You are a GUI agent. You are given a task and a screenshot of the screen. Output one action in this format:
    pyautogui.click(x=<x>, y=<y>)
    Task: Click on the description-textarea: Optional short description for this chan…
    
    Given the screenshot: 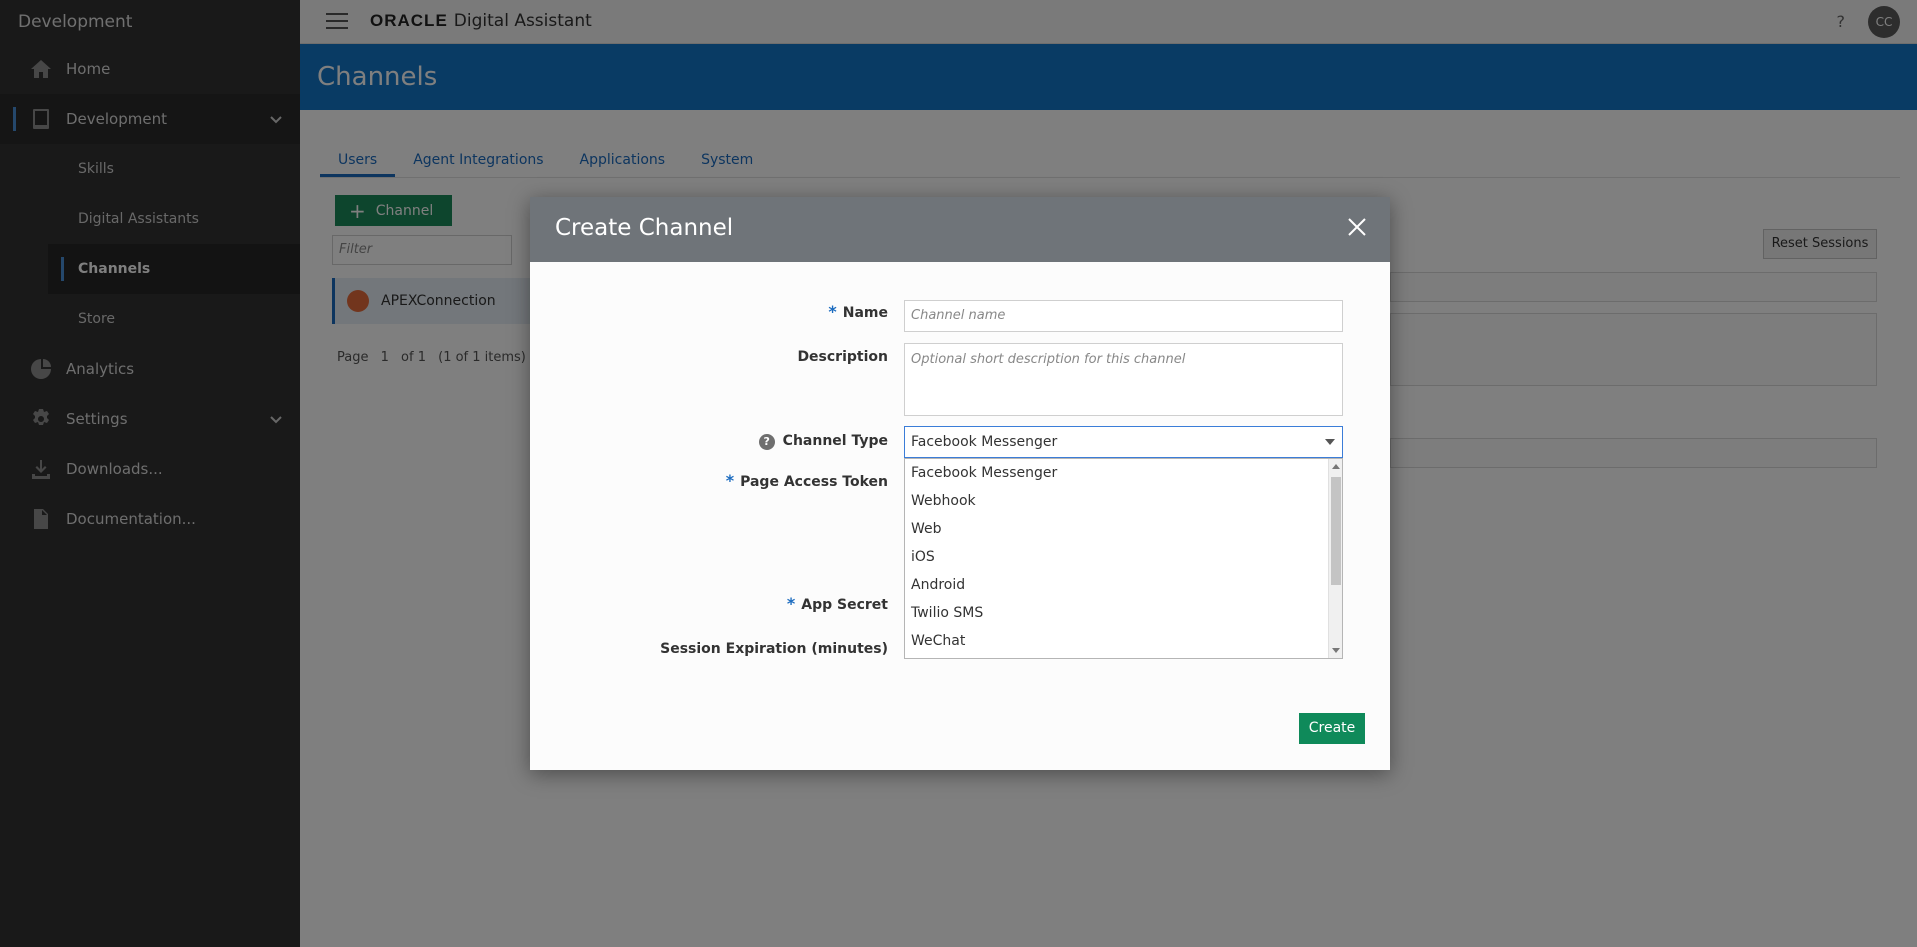 What is the action you would take?
    pyautogui.click(x=1123, y=379)
    